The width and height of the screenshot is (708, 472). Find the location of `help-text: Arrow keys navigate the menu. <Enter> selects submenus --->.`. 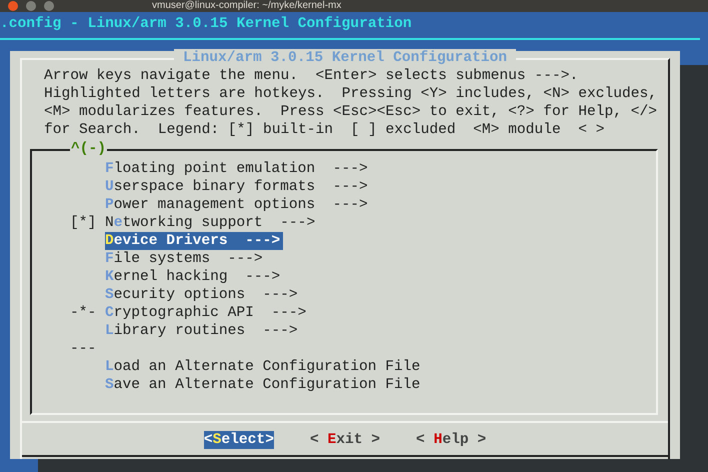

help-text: Arrow keys navigate the menu. <Enter> selects submenus --->. is located at coordinates (311, 76).